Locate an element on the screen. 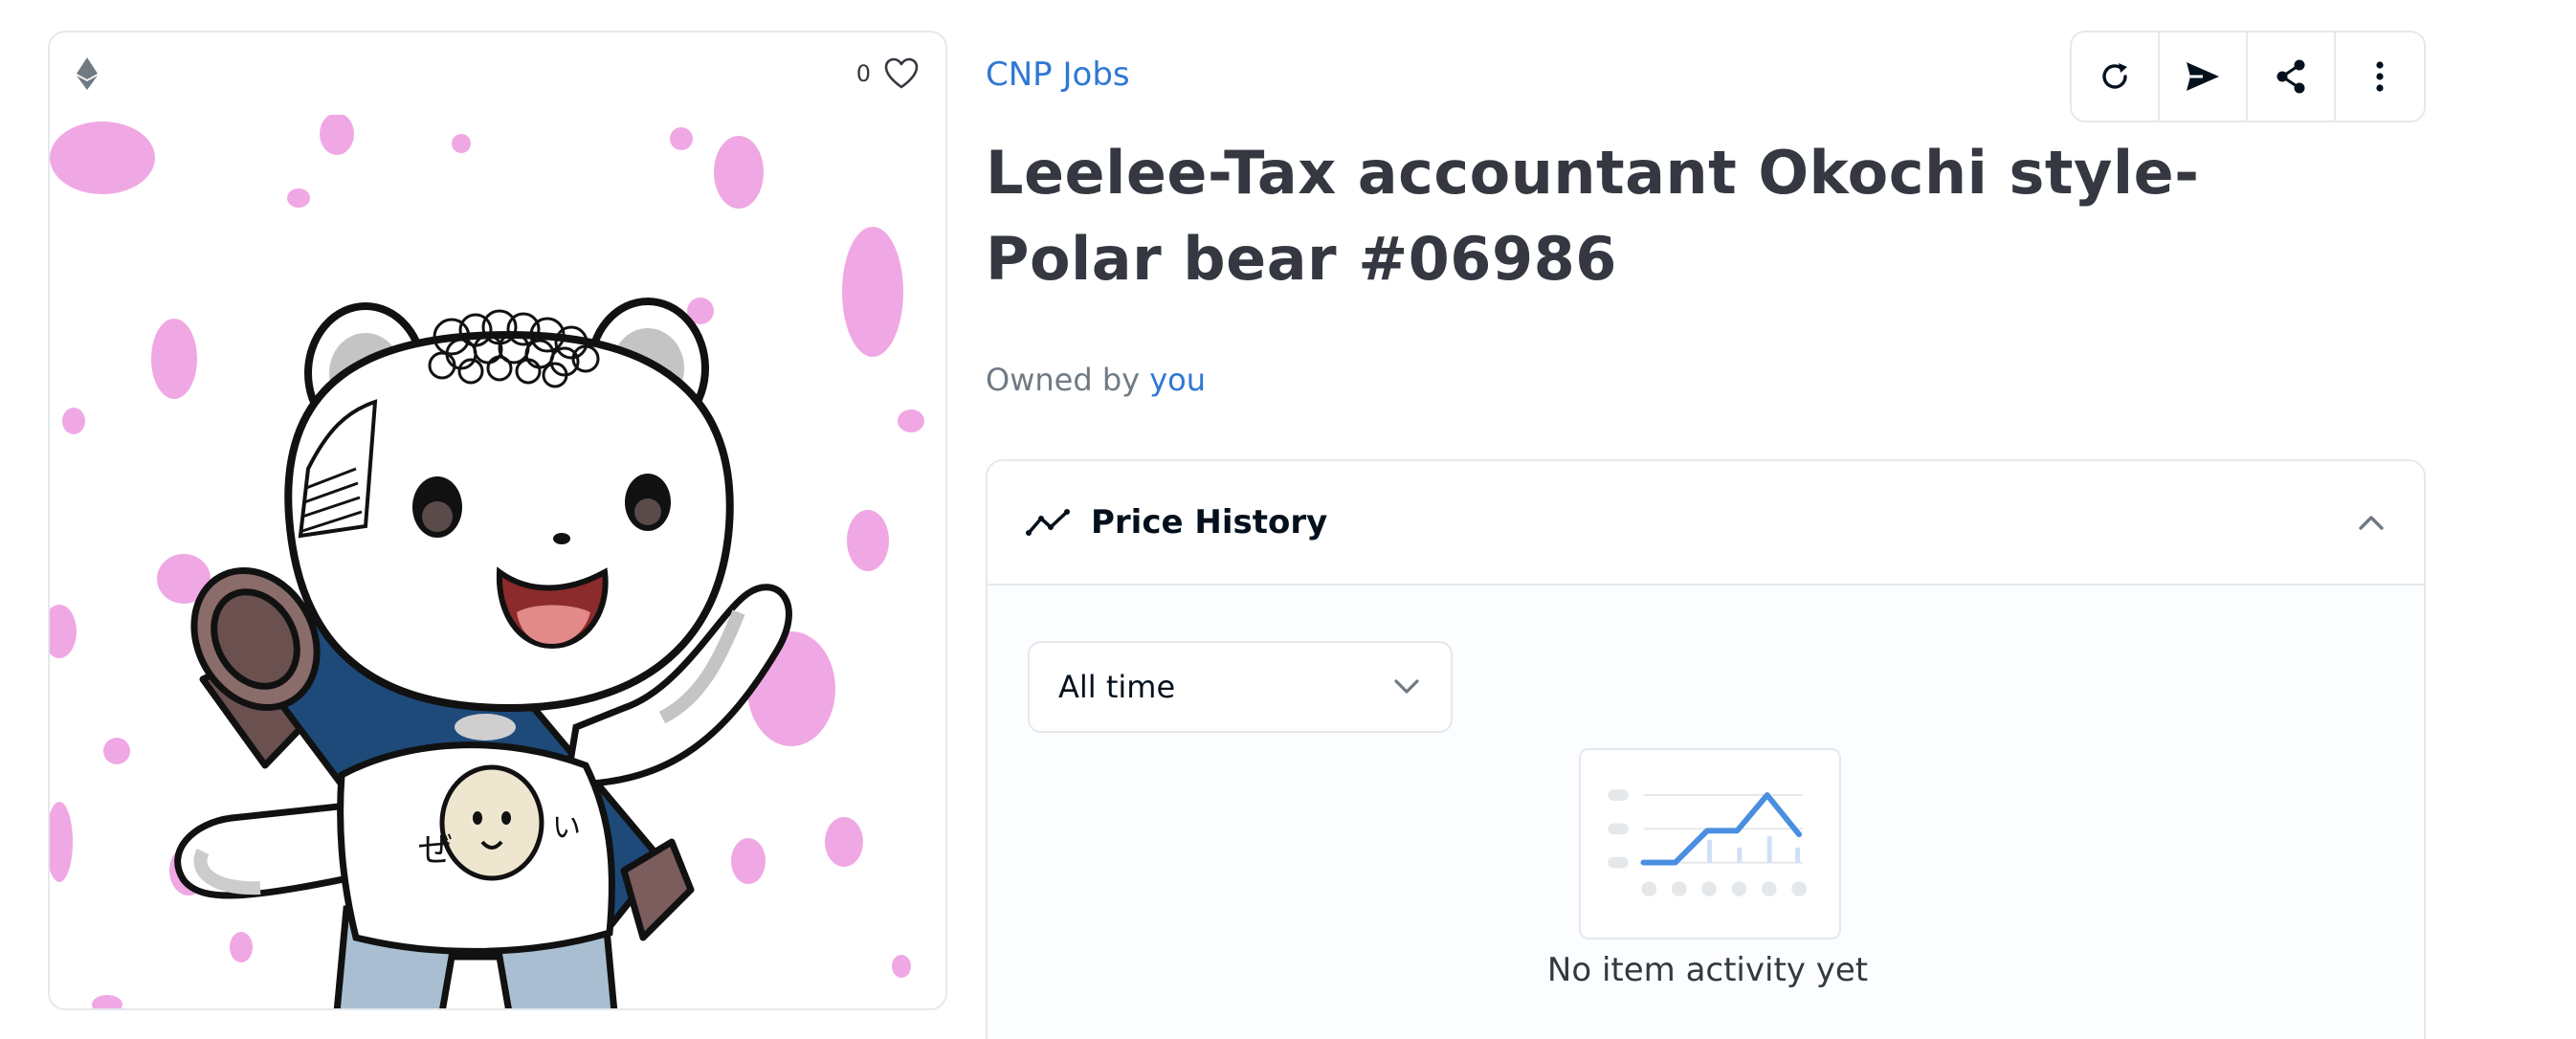  owner-link: you is located at coordinates (1177, 380).